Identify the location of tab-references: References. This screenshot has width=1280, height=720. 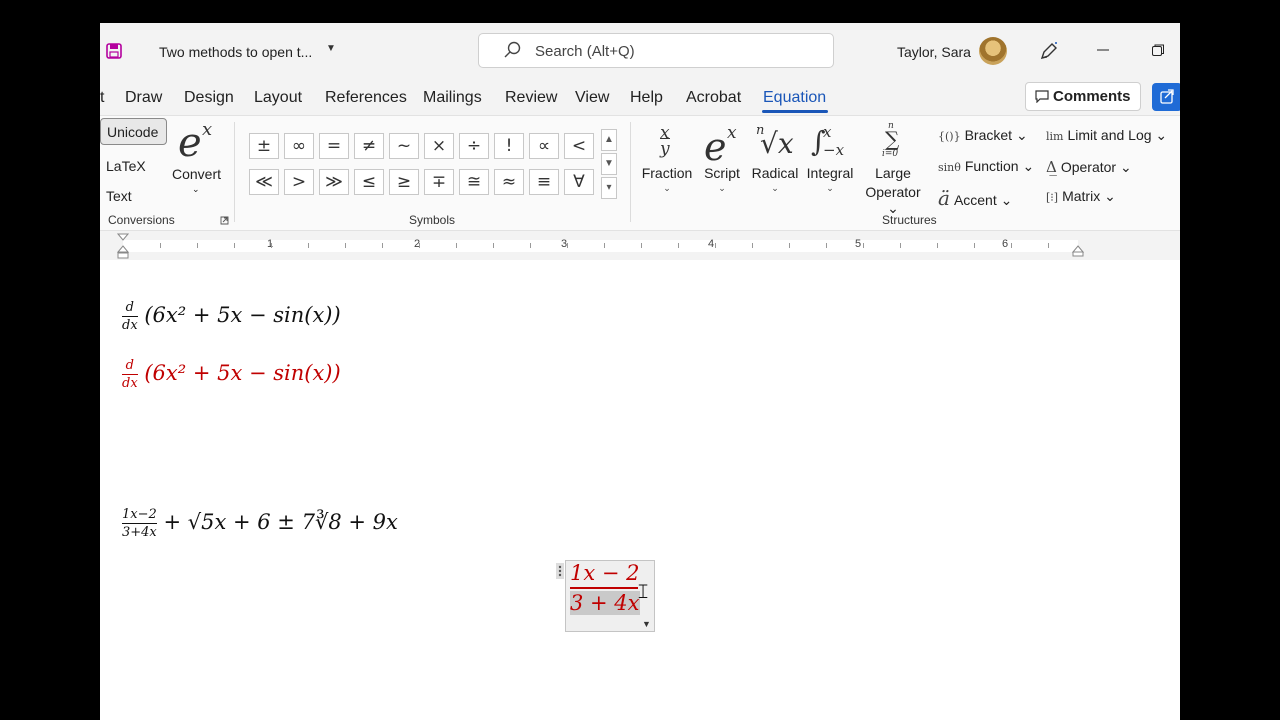
(366, 98).